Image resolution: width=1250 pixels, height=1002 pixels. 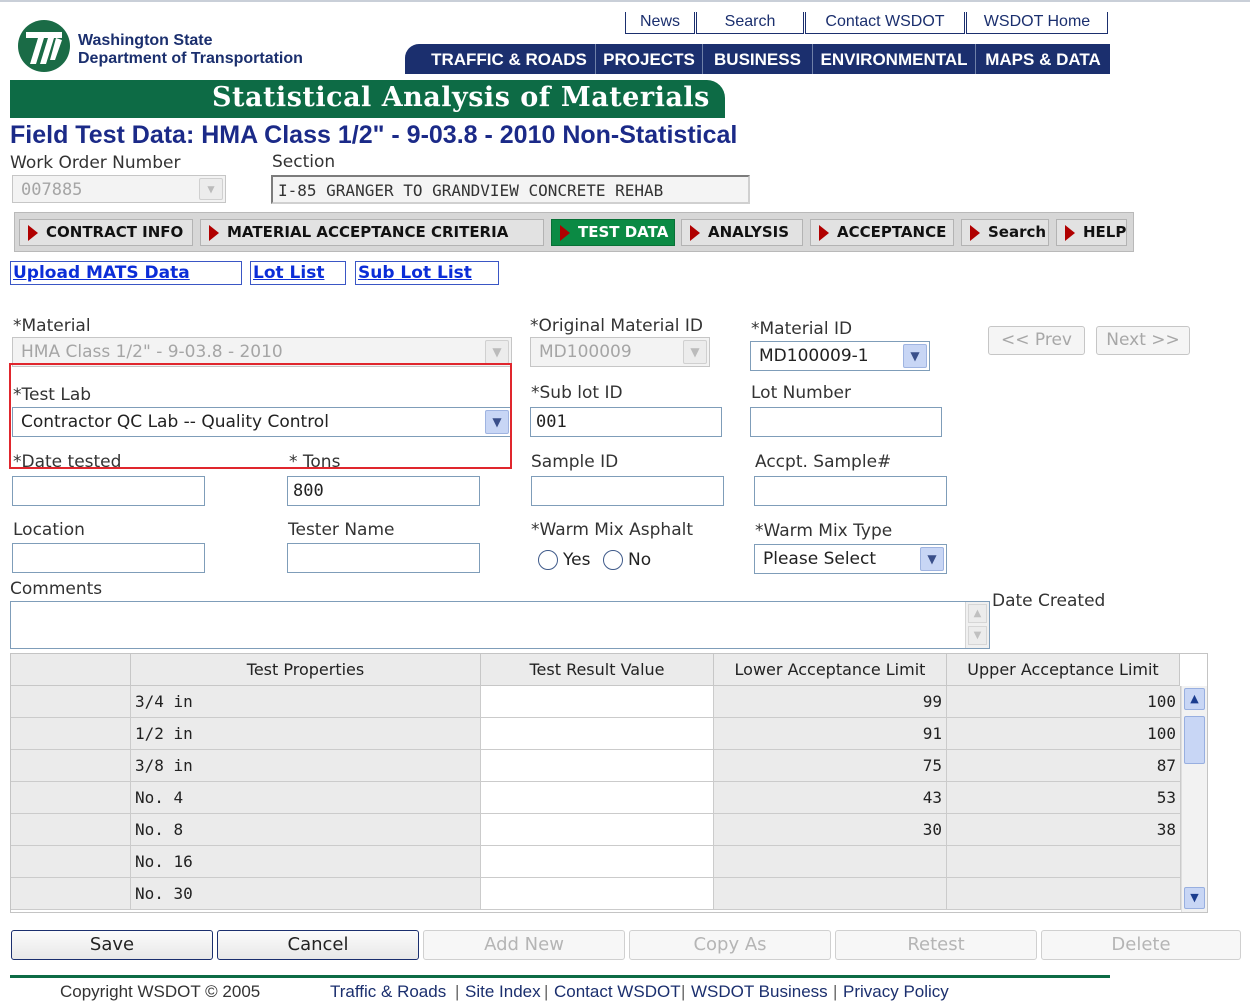 What do you see at coordinates (509, 59) in the screenshot?
I see `nav-traffic-roads: TRAFFIC & ROADS` at bounding box center [509, 59].